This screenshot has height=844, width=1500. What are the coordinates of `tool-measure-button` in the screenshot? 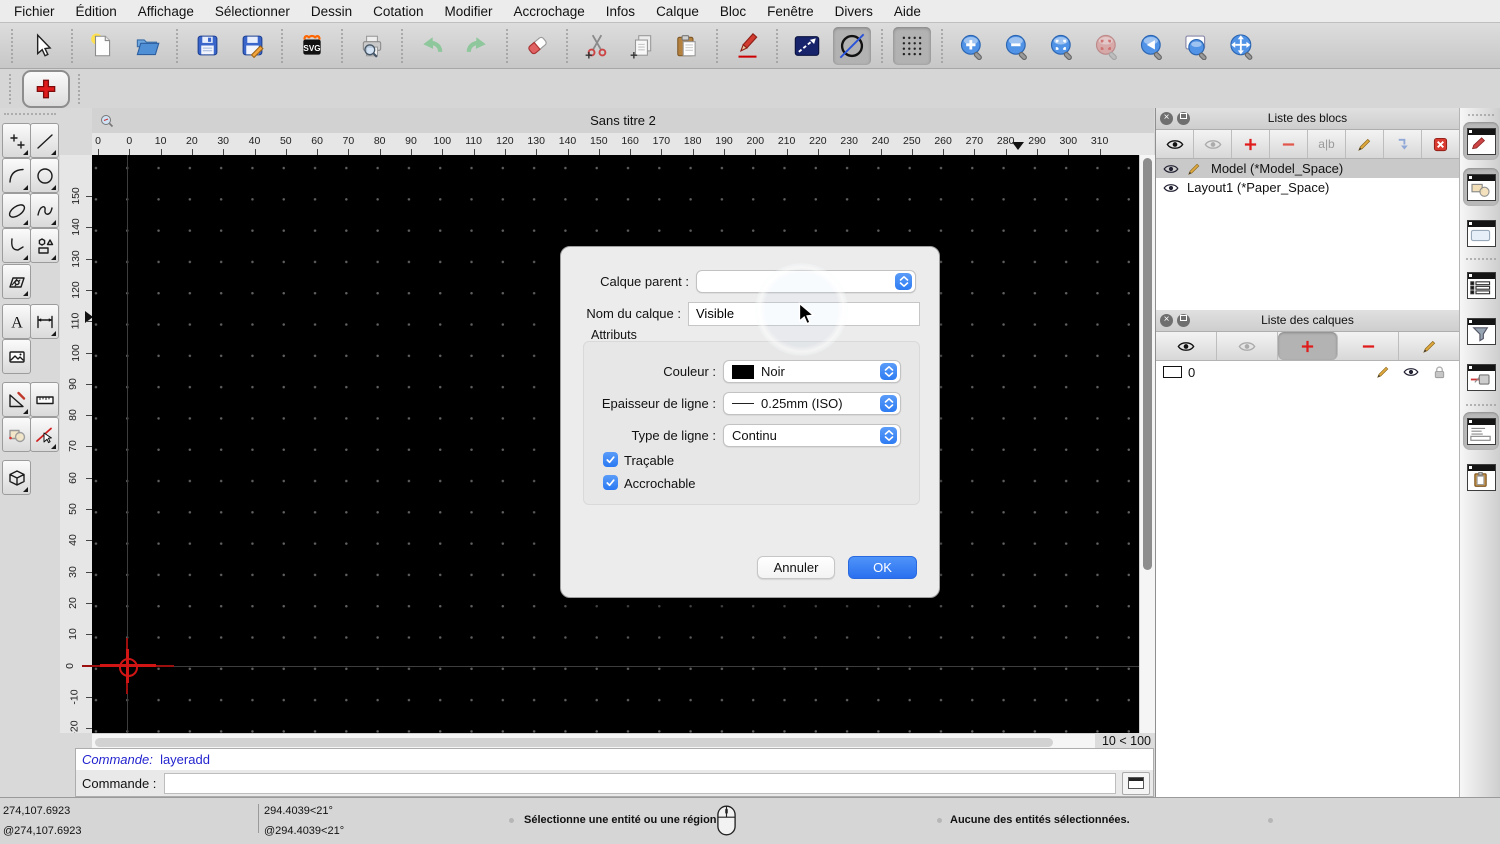 It's located at (44, 399).